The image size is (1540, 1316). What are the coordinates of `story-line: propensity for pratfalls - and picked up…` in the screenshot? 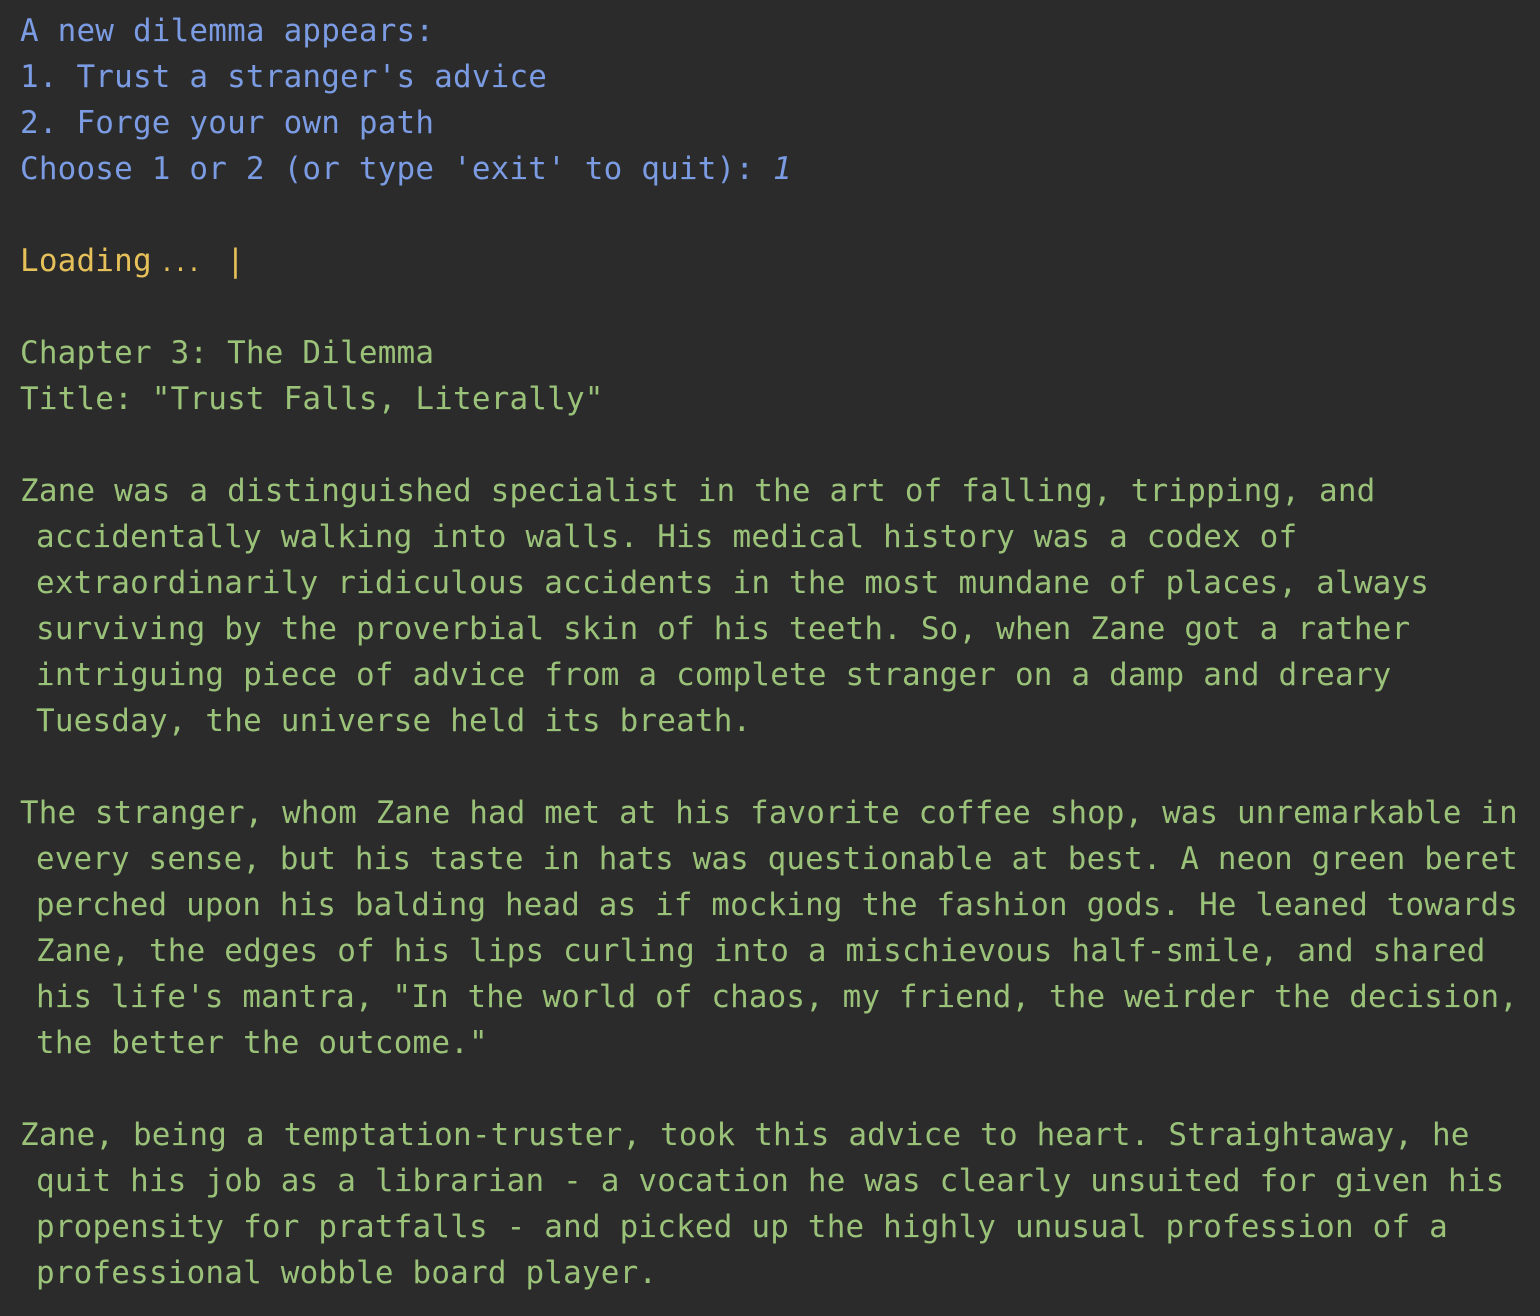 It's located at (742, 1227).